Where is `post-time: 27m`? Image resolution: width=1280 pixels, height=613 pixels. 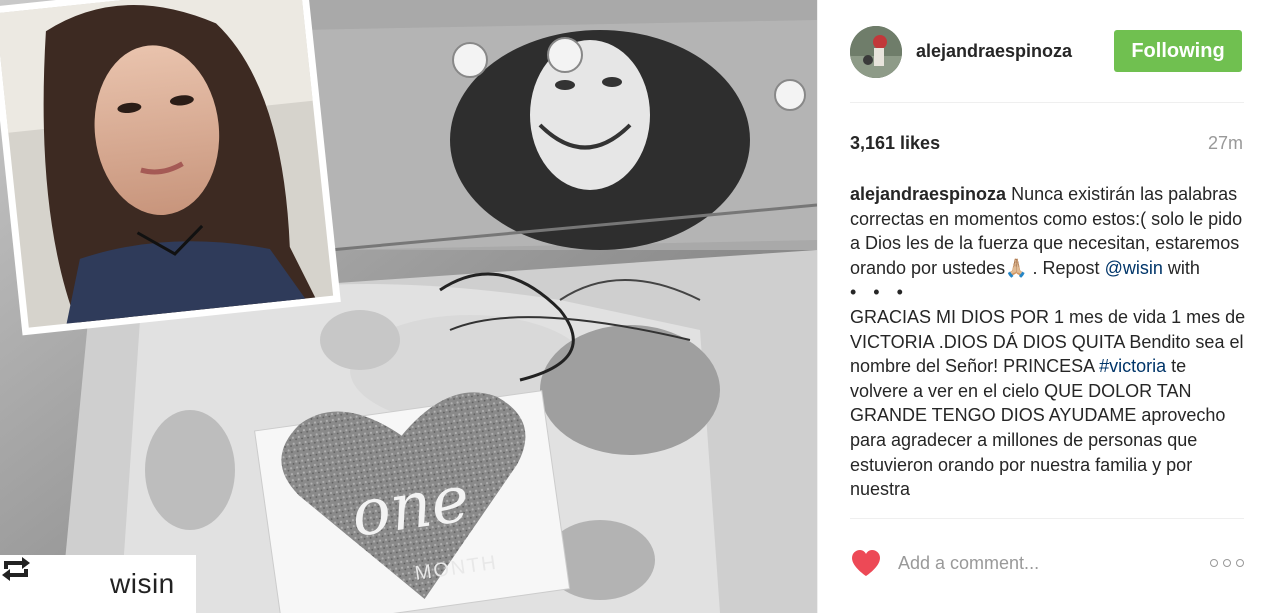 post-time: 27m is located at coordinates (1225, 143).